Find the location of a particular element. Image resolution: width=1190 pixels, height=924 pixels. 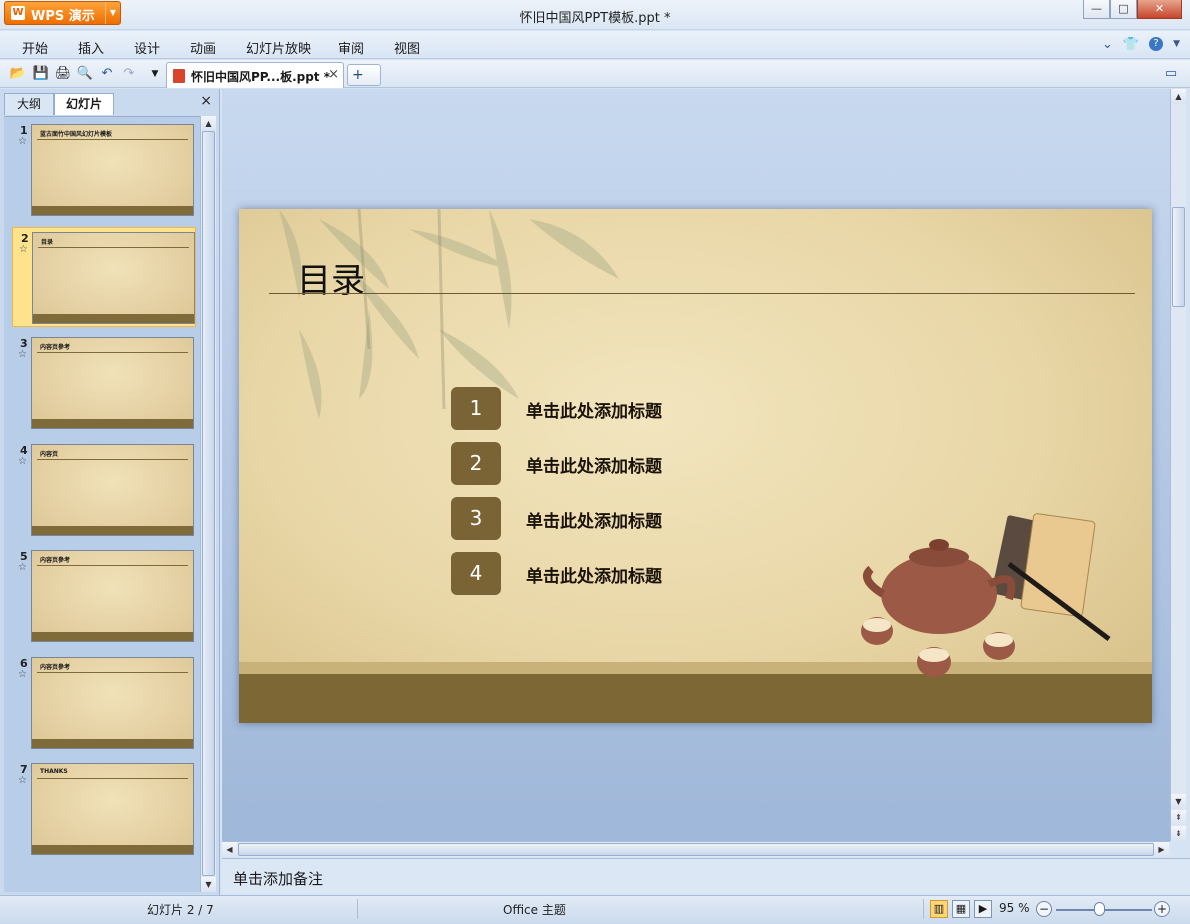

menu-animation: 动画 is located at coordinates (203, 47).